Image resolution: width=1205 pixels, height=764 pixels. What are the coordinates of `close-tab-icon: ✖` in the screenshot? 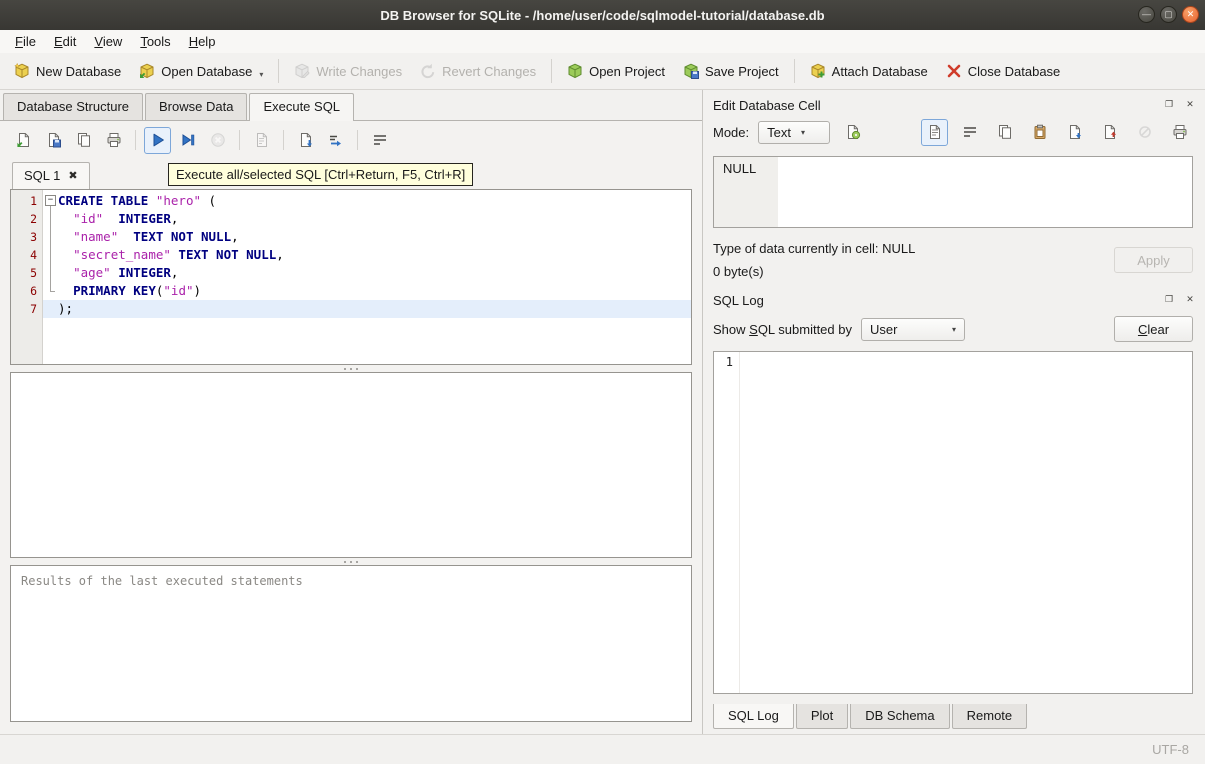 It's located at (72, 175).